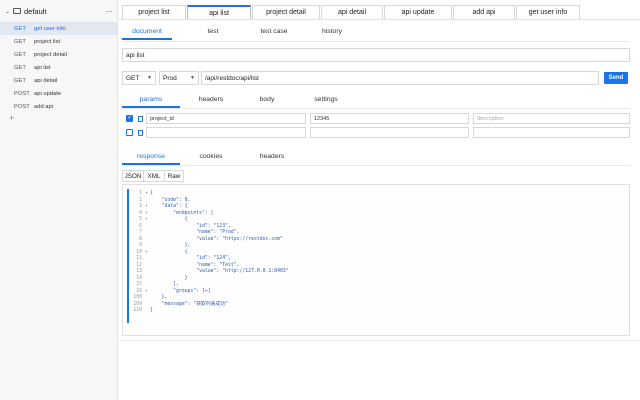 The image size is (640, 400). I want to click on resptab-headers: headers, so click(272, 159).